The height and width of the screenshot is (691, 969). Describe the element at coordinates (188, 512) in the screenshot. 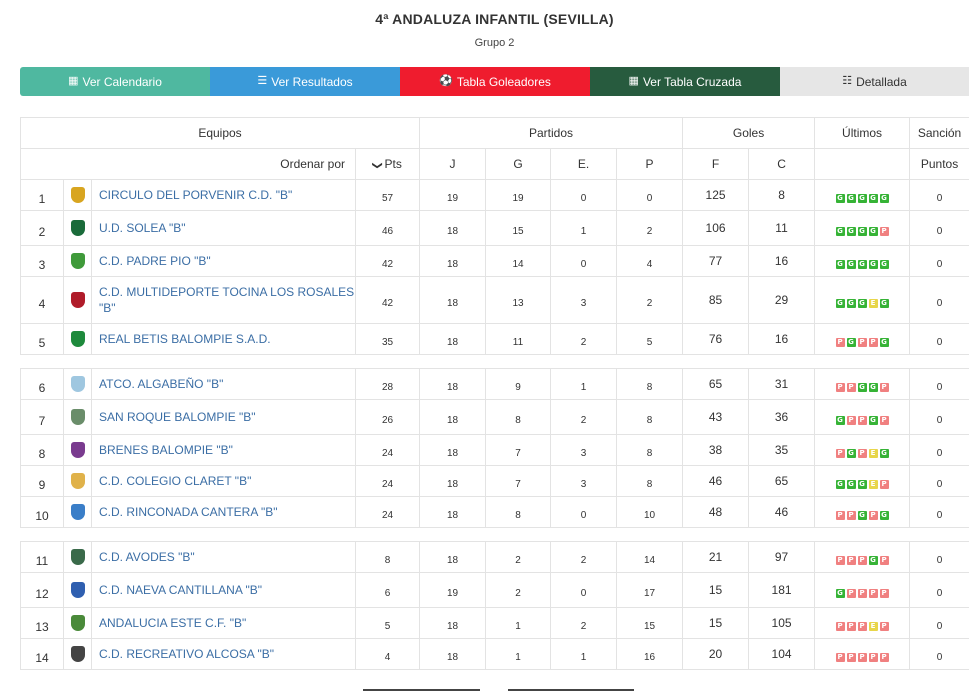

I see `team-link: C.D. RINCONADA CANTERA "B"` at that location.